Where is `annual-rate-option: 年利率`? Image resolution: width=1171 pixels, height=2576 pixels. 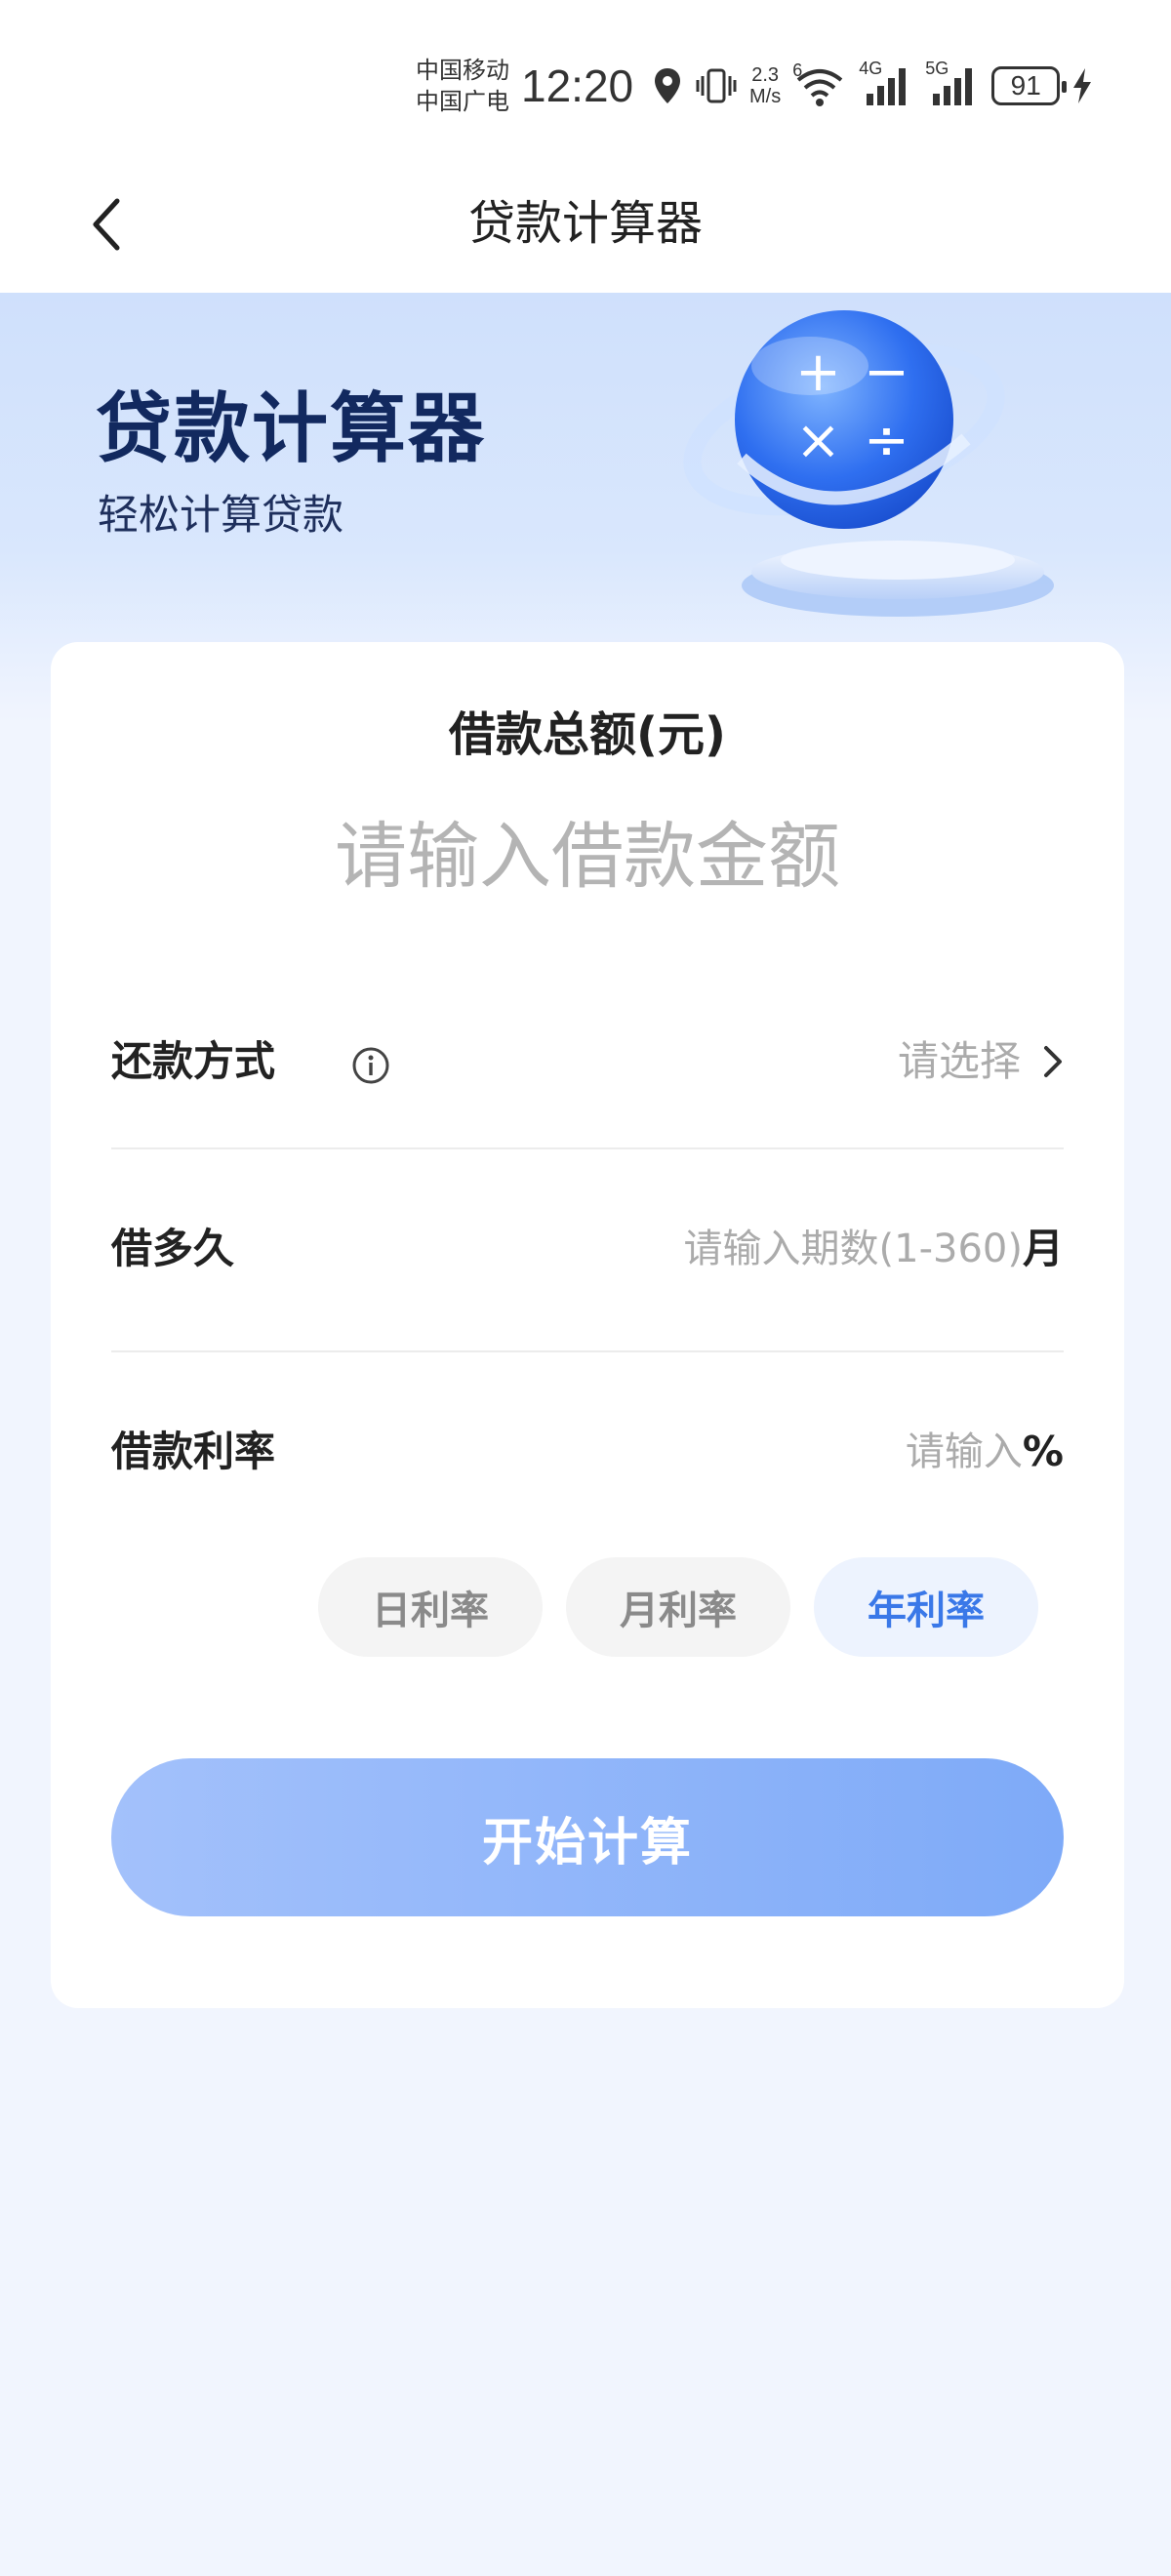 annual-rate-option: 年利率 is located at coordinates (926, 1607).